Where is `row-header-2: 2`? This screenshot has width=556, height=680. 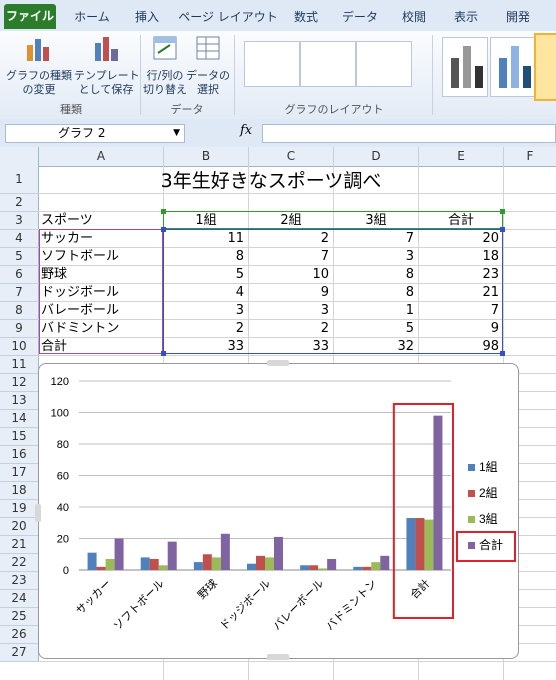
row-header-2: 2 is located at coordinates (19, 203).